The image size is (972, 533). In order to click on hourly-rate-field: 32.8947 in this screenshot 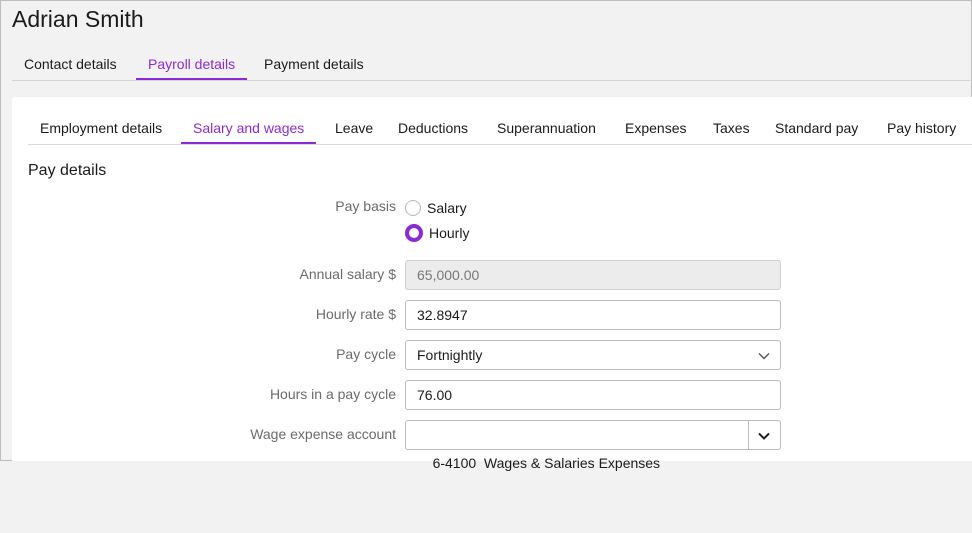, I will do `click(593, 315)`.